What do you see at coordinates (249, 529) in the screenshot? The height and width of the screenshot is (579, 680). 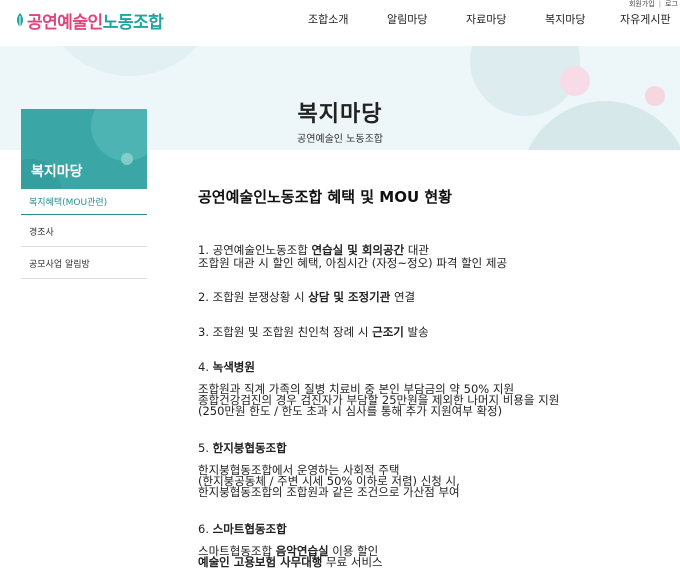 I see `benefit-6-highlight: 스마트협동조합` at bounding box center [249, 529].